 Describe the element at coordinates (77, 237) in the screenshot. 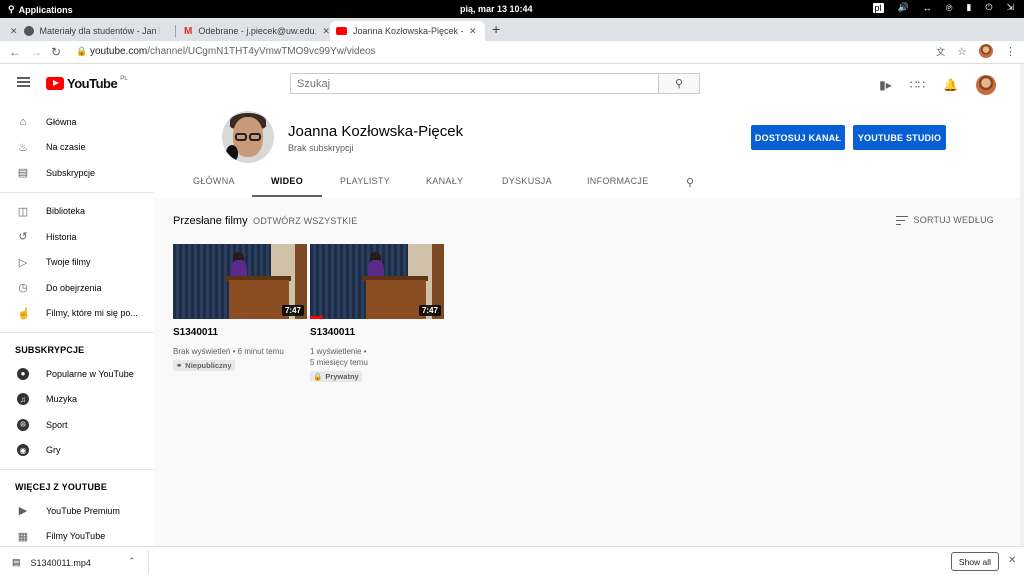

I see `sidebar-item-history: ↺ Historia` at that location.